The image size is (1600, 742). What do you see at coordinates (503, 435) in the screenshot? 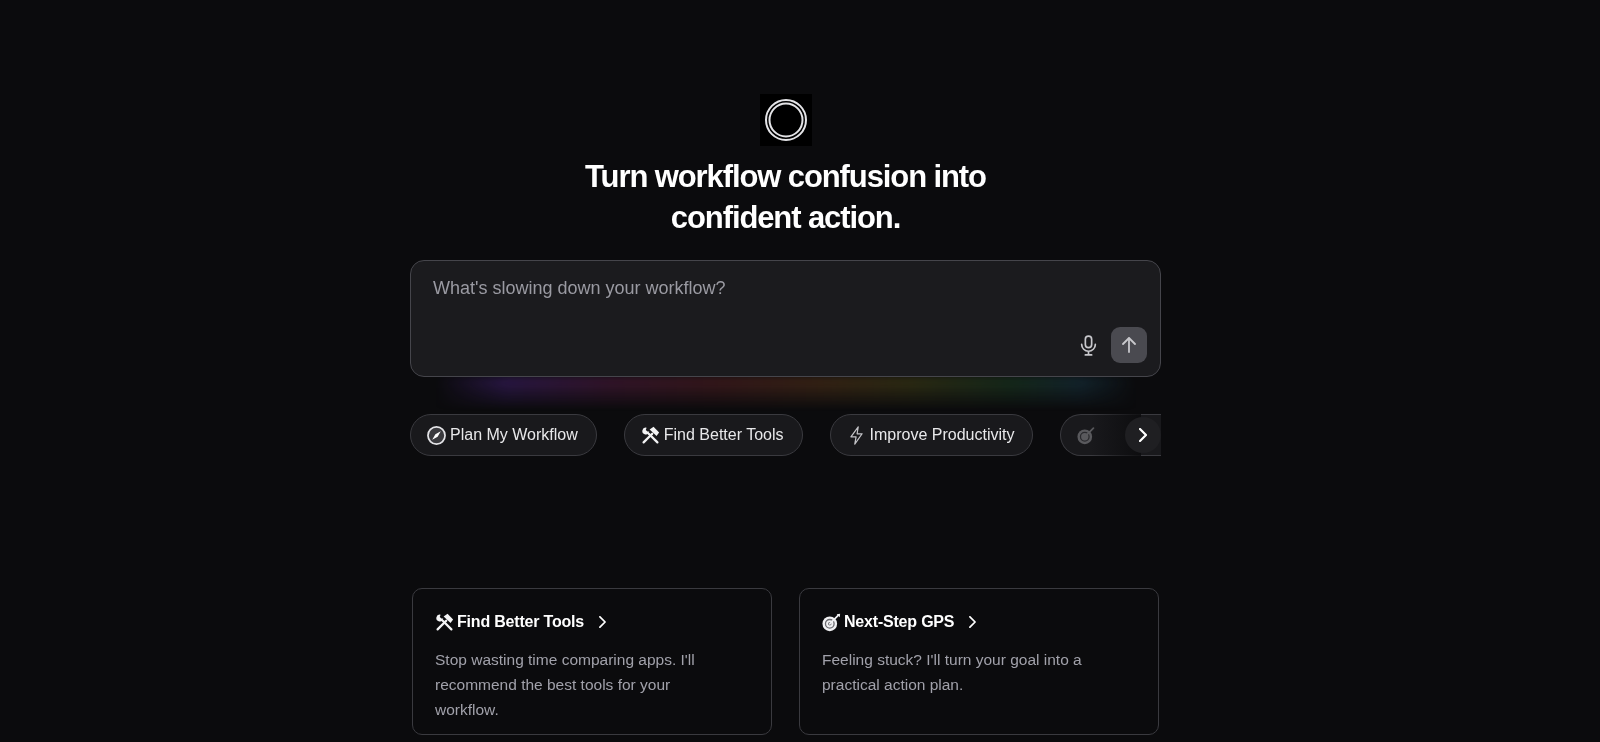
I see `suggestion-chip: Plan My Workflow` at bounding box center [503, 435].